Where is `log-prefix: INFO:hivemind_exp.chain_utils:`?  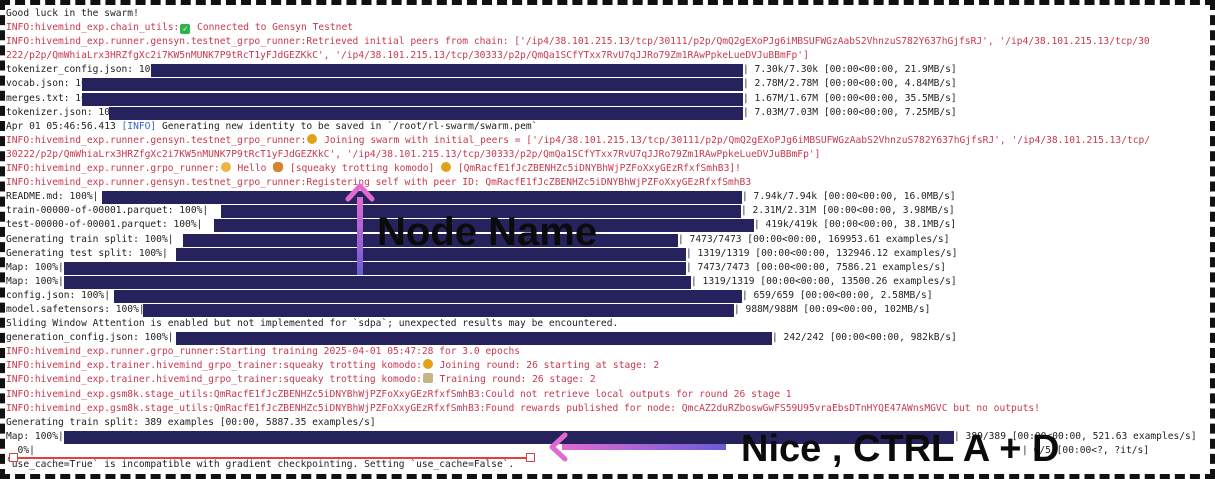
log-prefix: INFO:hivemind_exp.chain_utils: is located at coordinates (93, 28).